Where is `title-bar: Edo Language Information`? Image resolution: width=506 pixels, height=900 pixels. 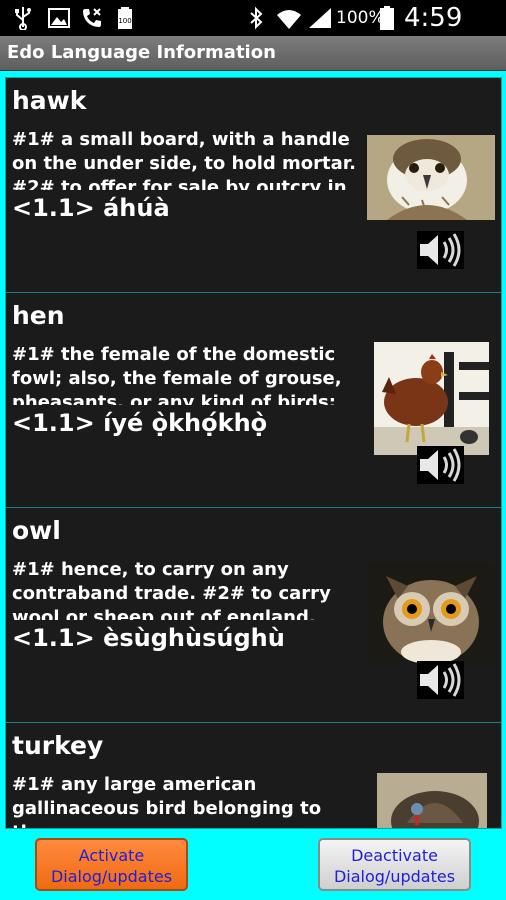 title-bar: Edo Language Information is located at coordinates (253, 53).